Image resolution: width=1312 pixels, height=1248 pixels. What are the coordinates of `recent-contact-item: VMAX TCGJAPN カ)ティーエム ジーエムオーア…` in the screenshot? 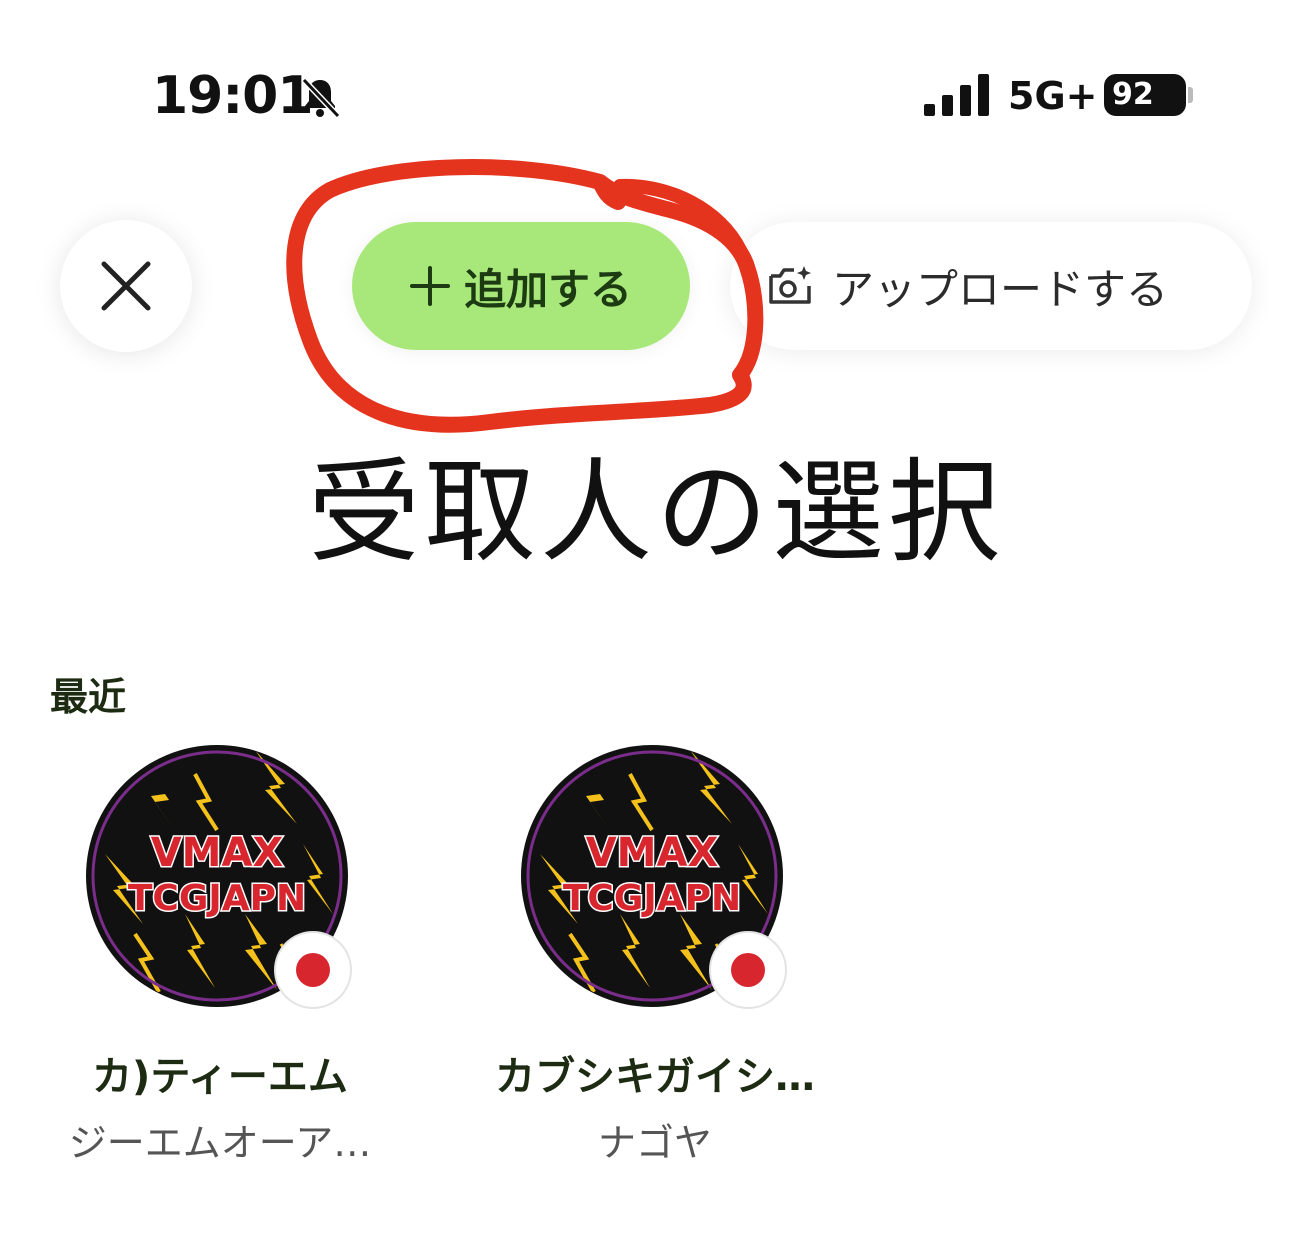 It's located at (220, 954).